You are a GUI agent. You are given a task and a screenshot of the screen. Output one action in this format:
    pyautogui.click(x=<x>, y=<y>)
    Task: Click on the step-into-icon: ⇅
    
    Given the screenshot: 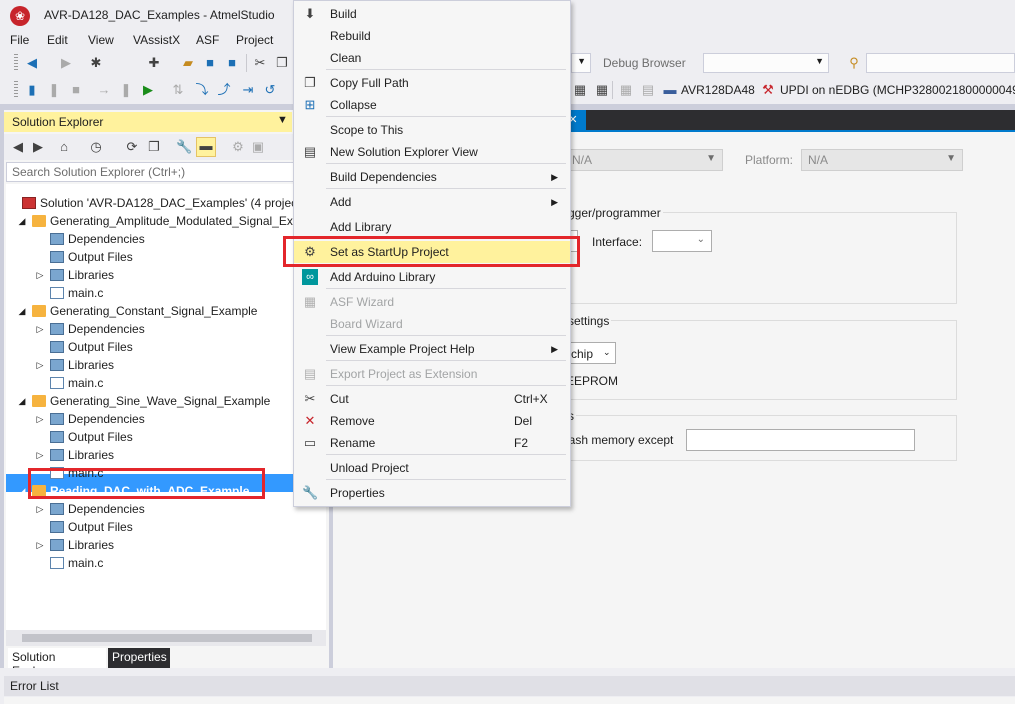 What is the action you would take?
    pyautogui.click(x=178, y=90)
    